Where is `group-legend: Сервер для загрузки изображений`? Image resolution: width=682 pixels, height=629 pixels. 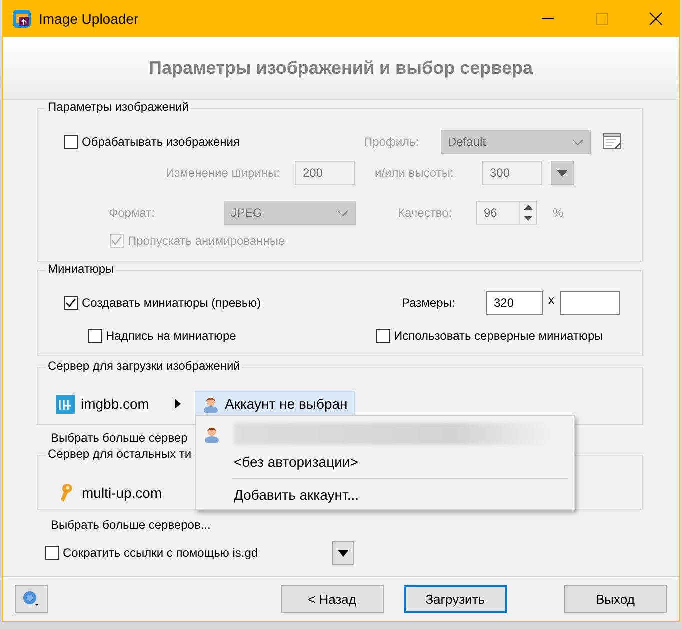 group-legend: Сервер для загрузки изображений is located at coordinates (144, 366).